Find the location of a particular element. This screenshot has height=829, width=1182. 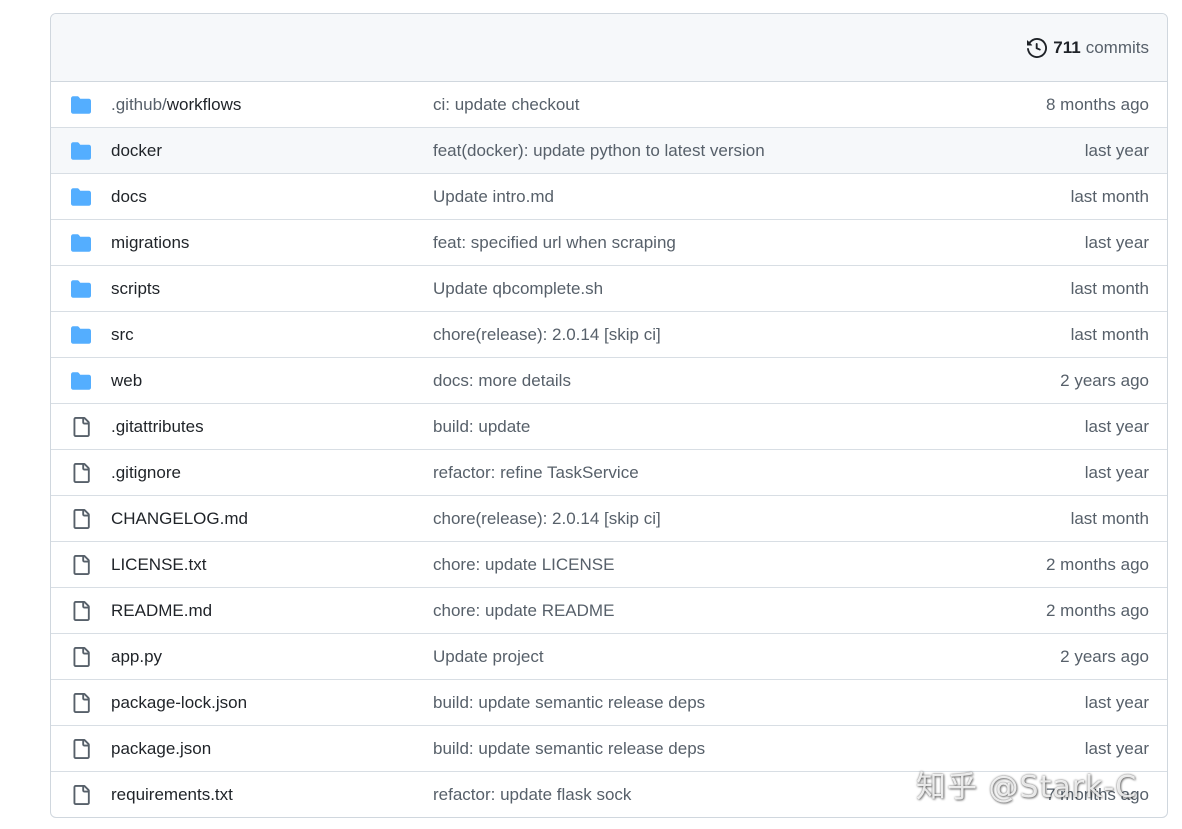

file-row: scripts Update qbcomplete.sh last month is located at coordinates (609, 288).